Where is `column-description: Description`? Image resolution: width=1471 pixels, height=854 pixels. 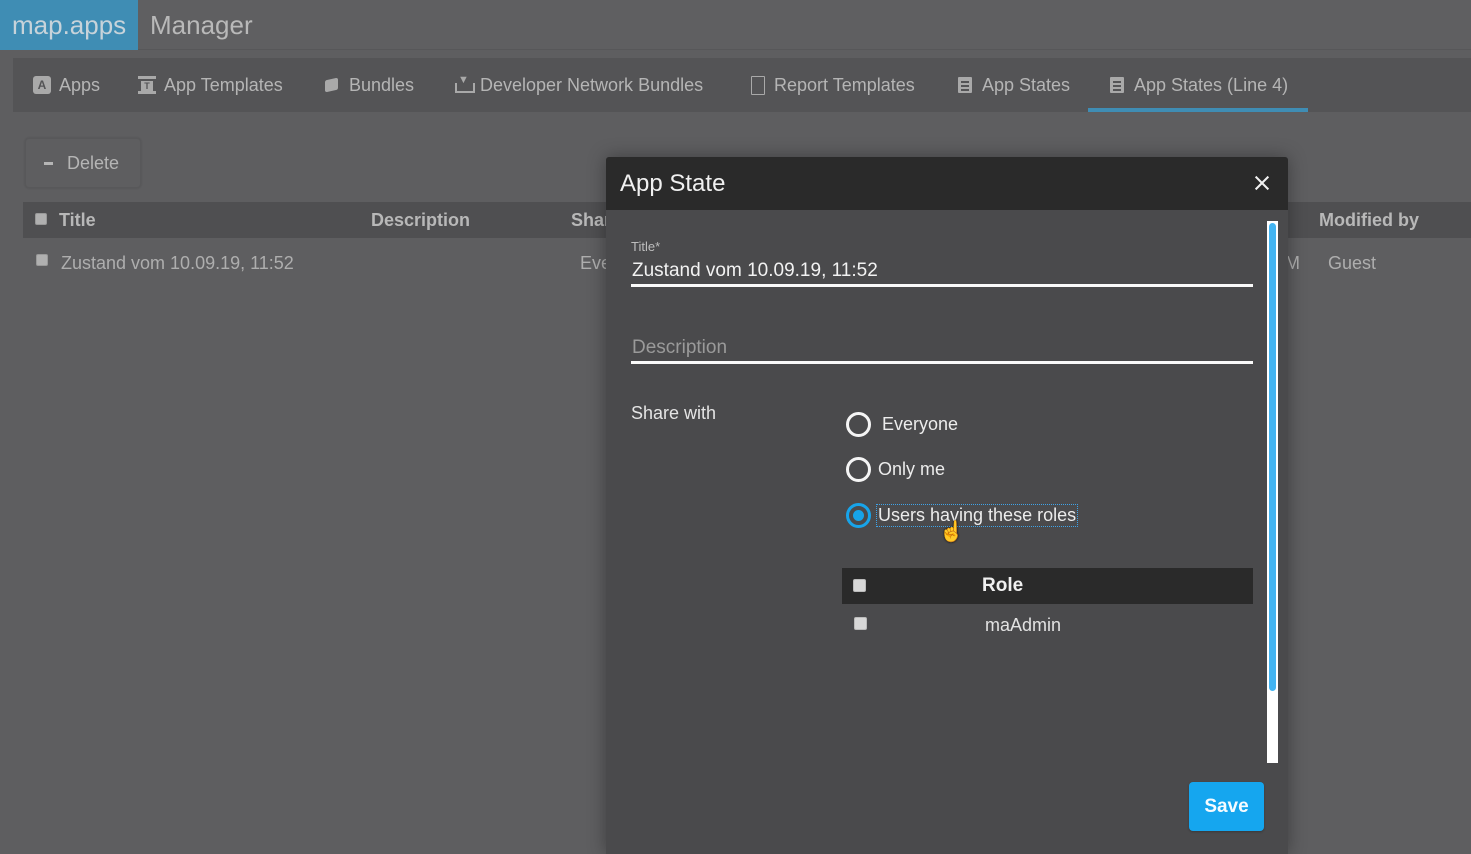 column-description: Description is located at coordinates (420, 220).